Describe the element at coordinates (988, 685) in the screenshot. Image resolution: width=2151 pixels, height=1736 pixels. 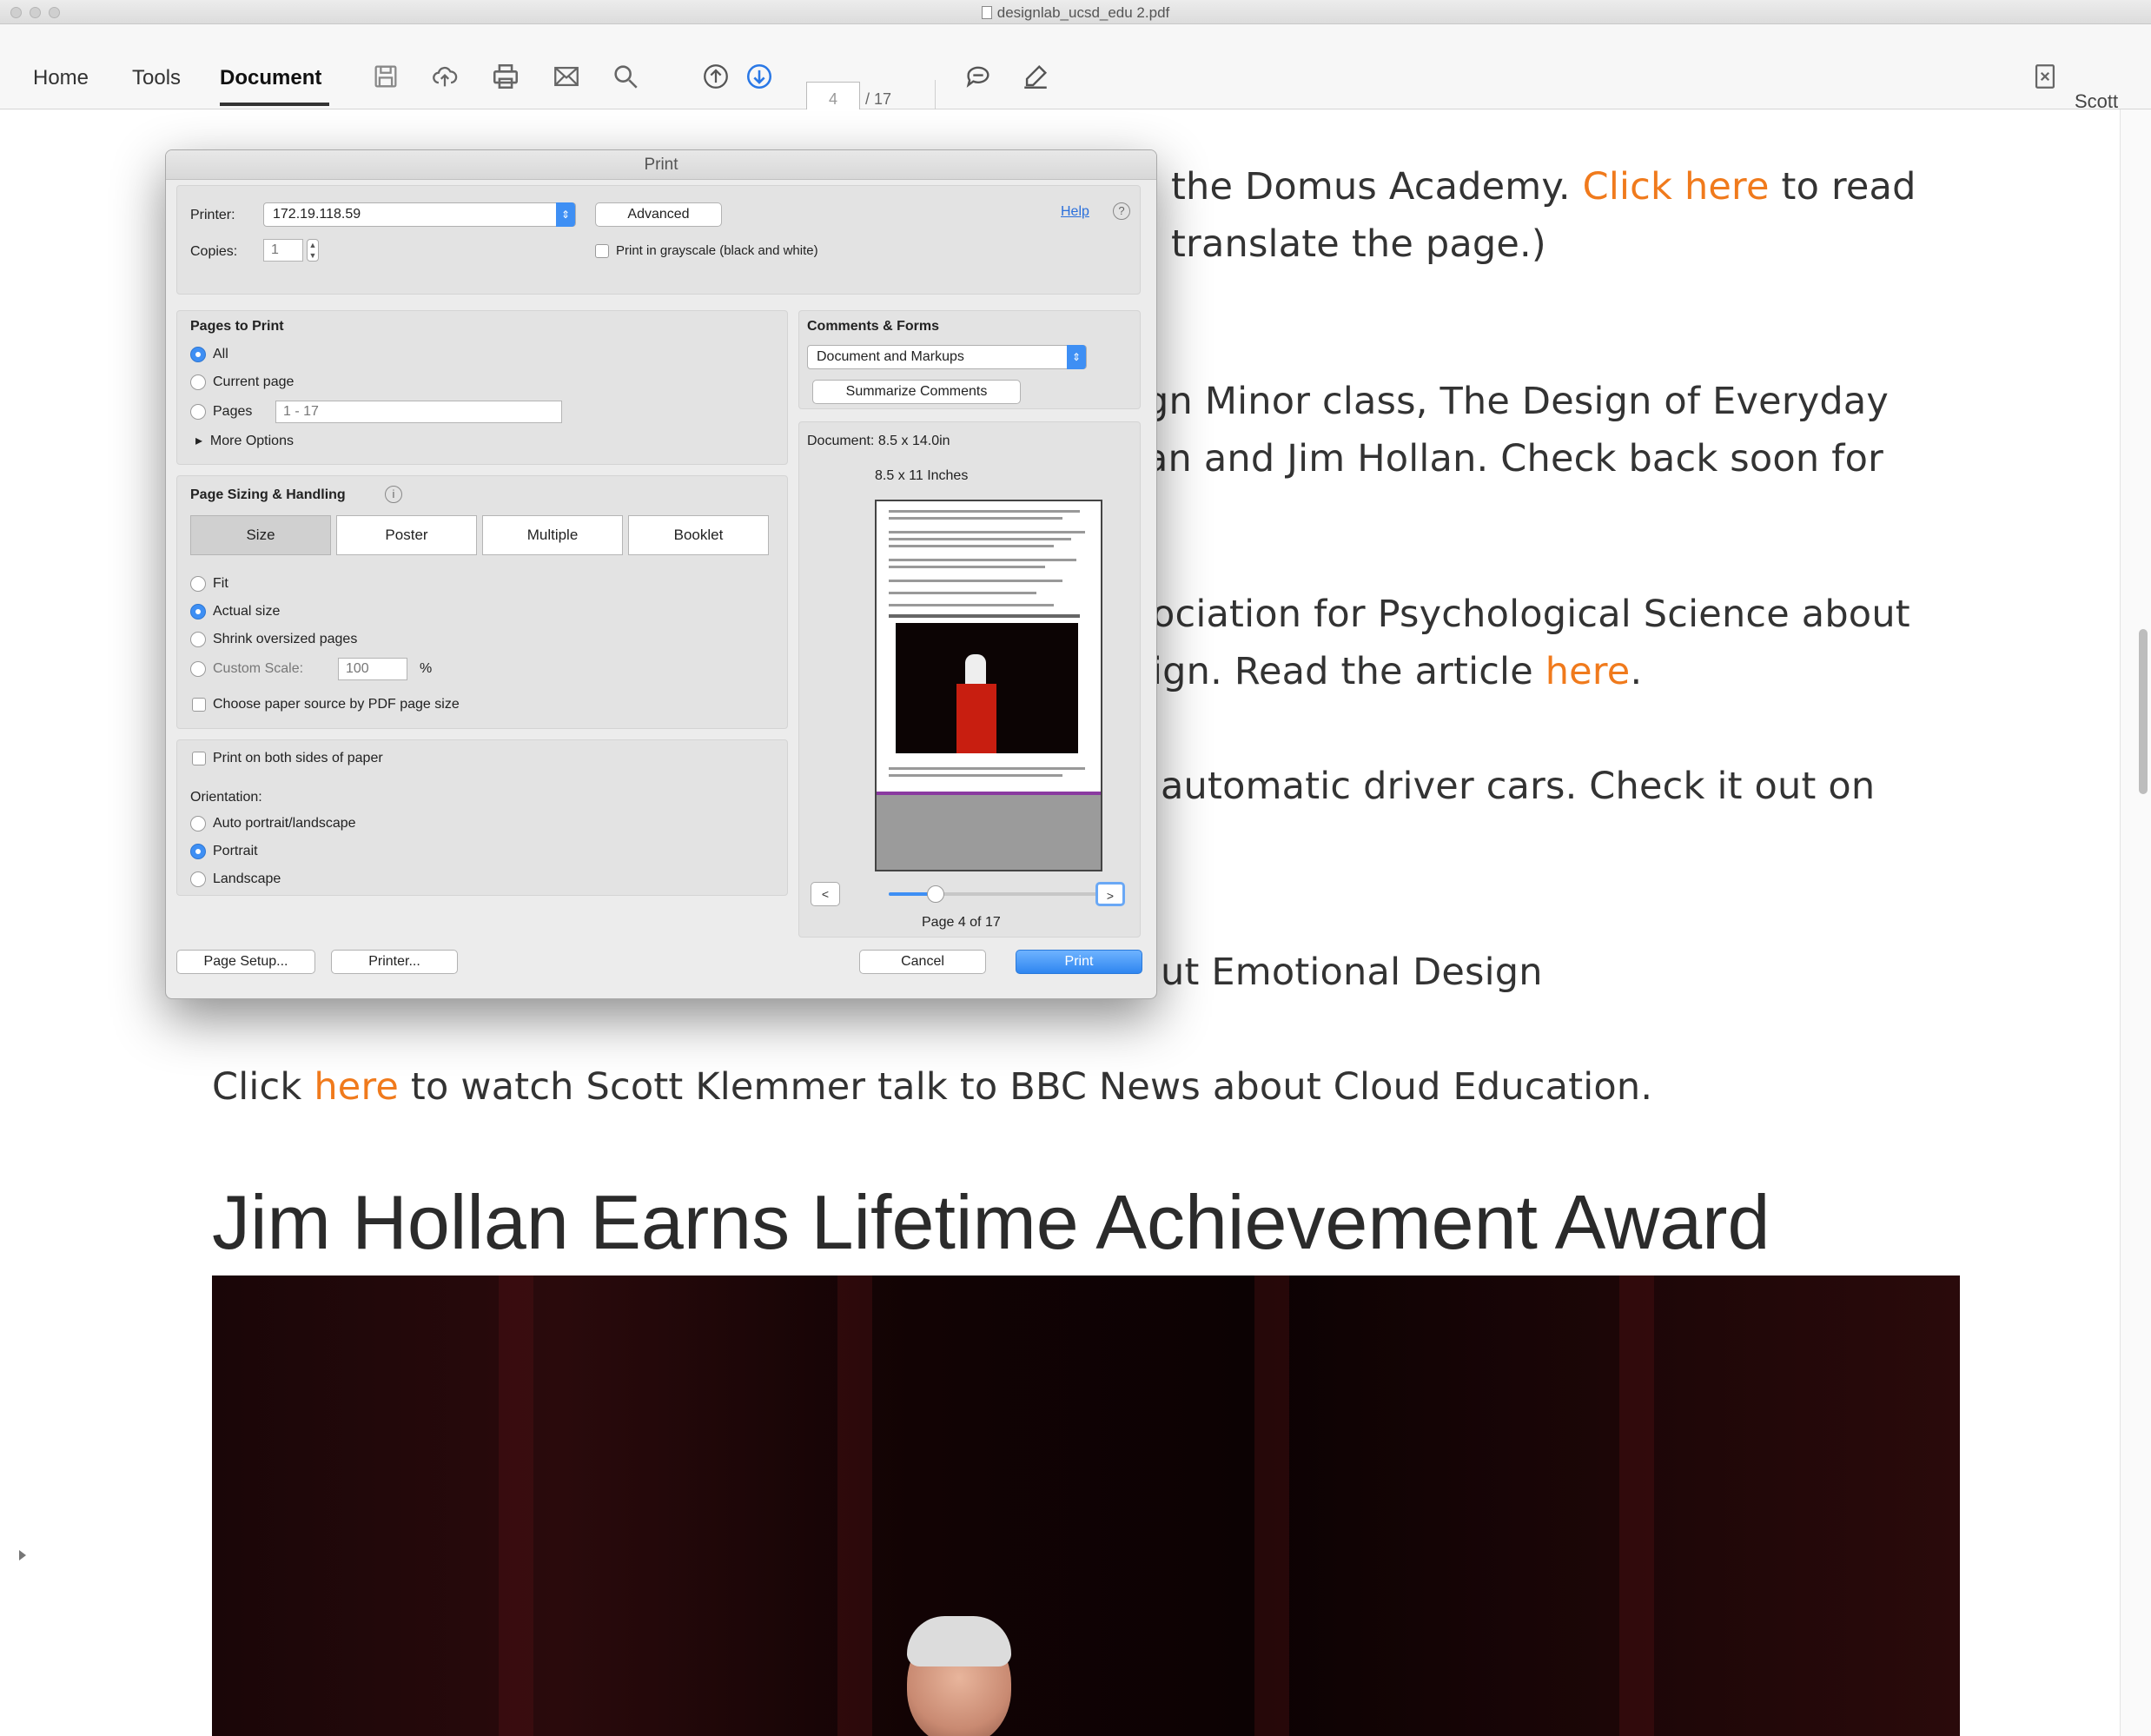
I see `print-preview-page` at that location.